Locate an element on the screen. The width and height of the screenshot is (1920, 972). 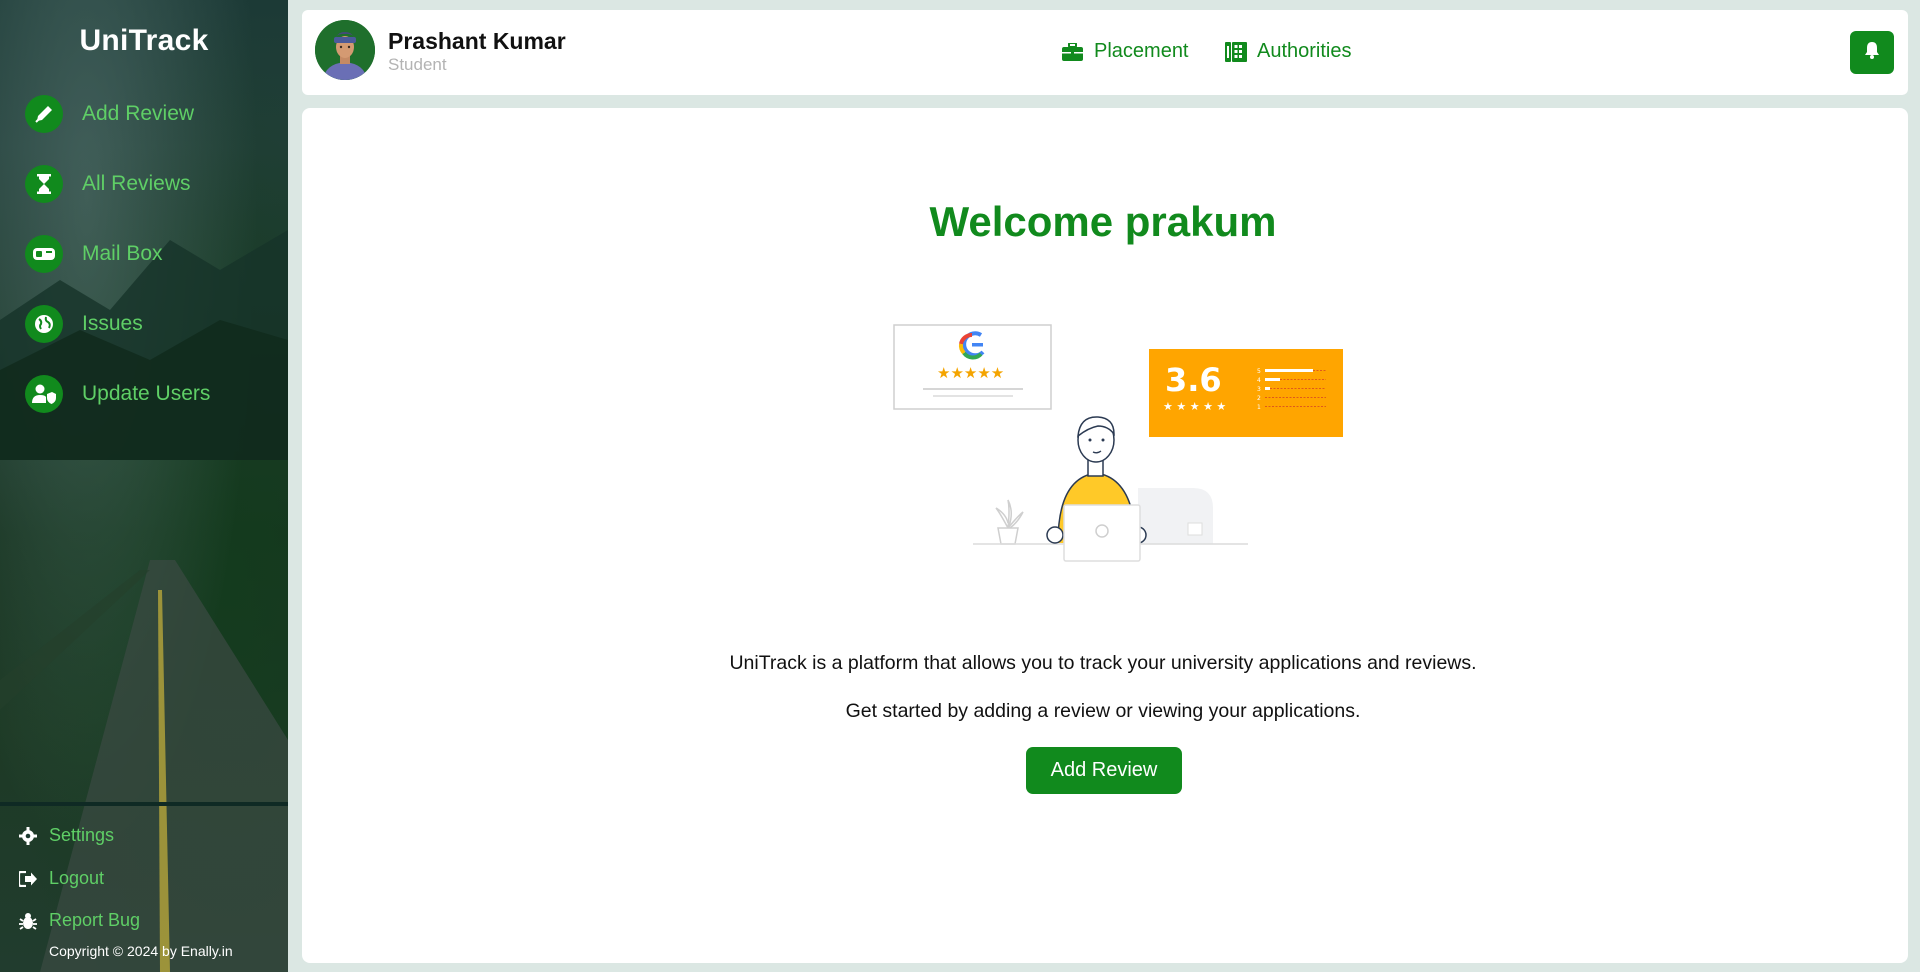
placement-link: Placement is located at coordinates (1125, 51).